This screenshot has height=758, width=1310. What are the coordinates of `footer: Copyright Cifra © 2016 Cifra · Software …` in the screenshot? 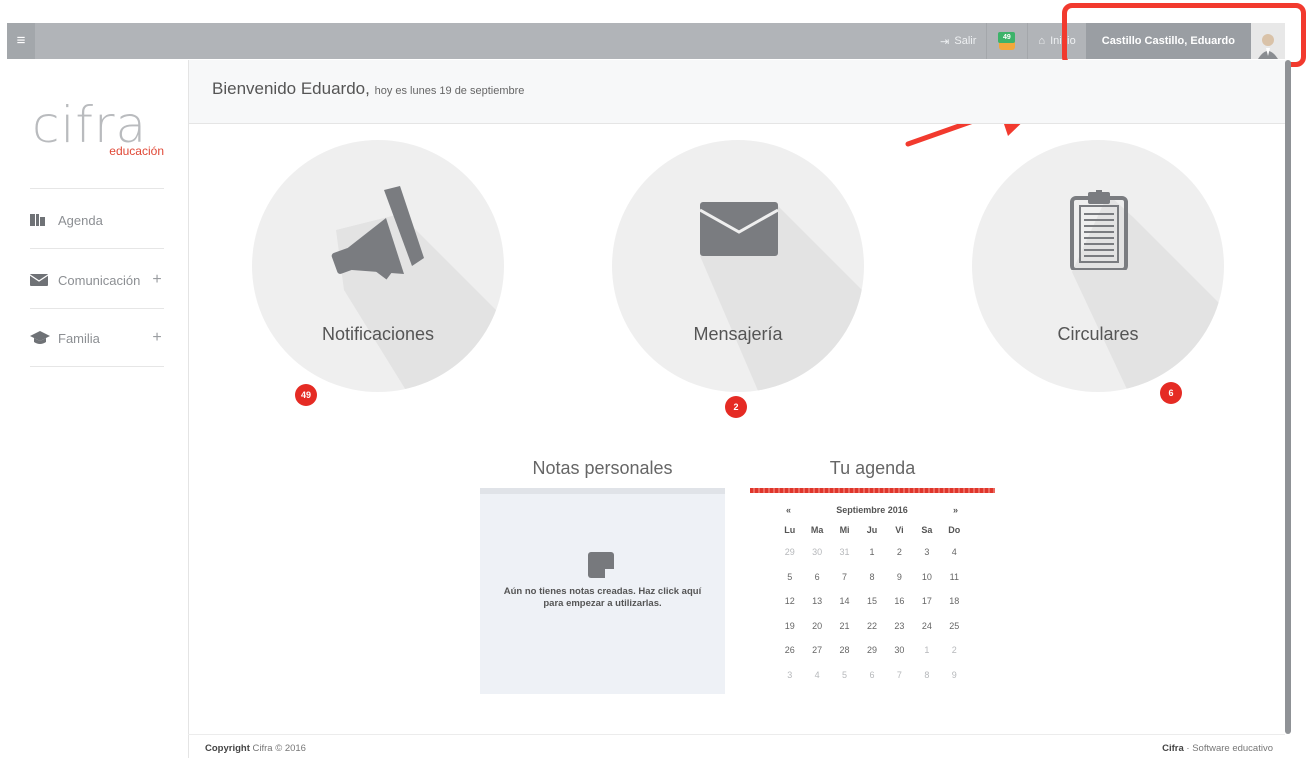 It's located at (736, 746).